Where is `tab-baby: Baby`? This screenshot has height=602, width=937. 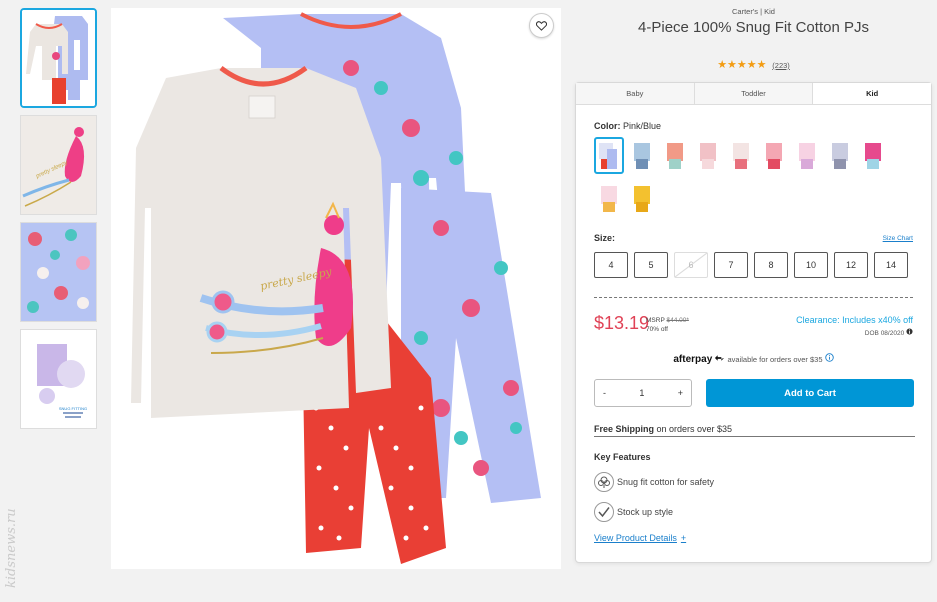
tab-baby: Baby is located at coordinates (635, 93).